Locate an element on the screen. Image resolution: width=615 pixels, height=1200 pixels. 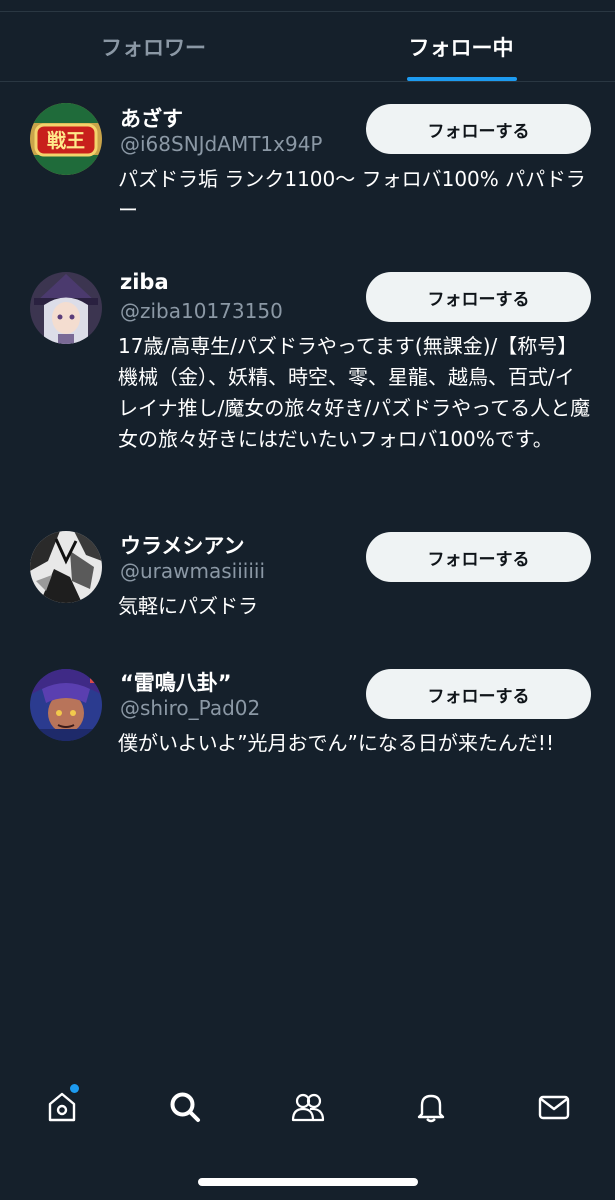
notification-dot is located at coordinates (74, 1088).